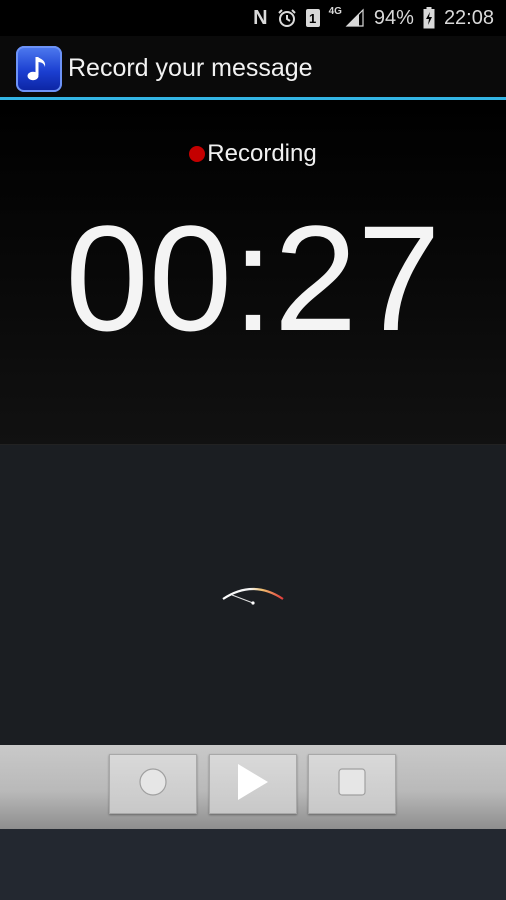 The height and width of the screenshot is (900, 506). I want to click on status-icons: N 1 4G 94% 22:08, so click(373, 18).